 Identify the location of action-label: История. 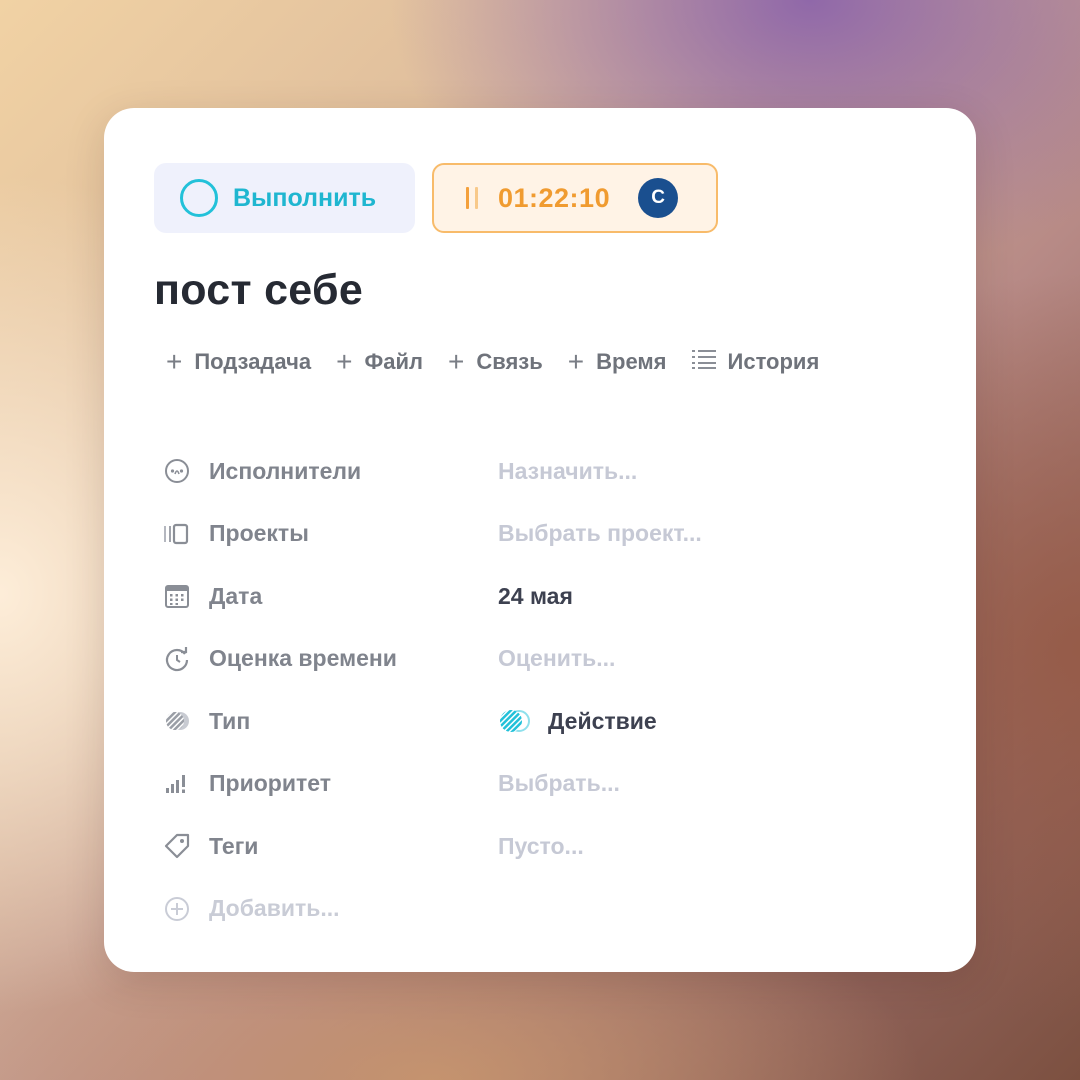
(773, 361).